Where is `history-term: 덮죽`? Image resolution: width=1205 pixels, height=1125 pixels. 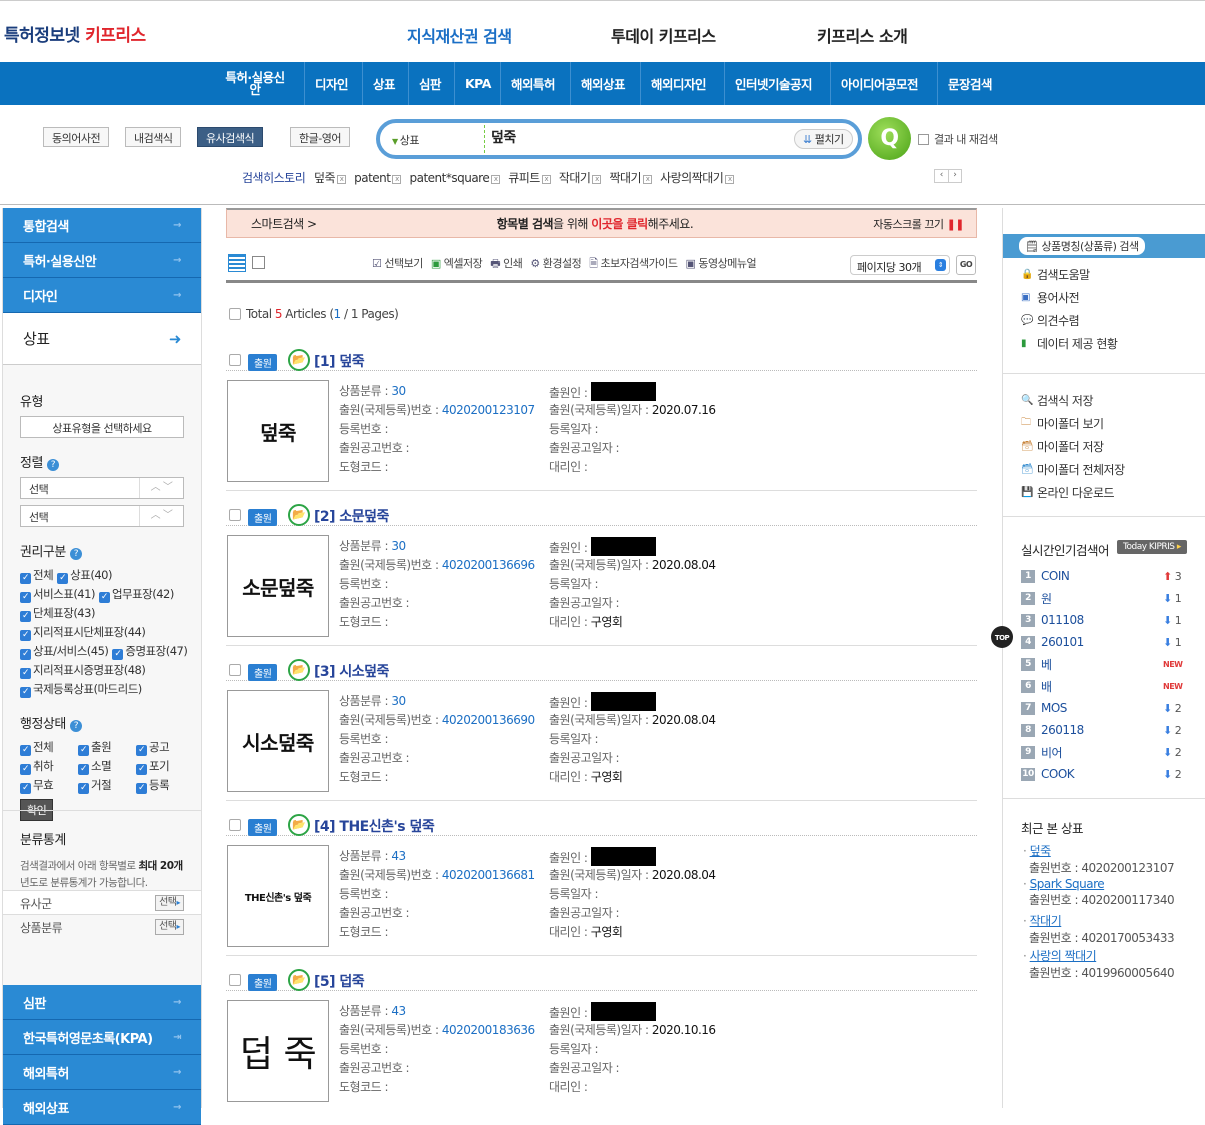
history-term: 덮죽 is located at coordinates (325, 178).